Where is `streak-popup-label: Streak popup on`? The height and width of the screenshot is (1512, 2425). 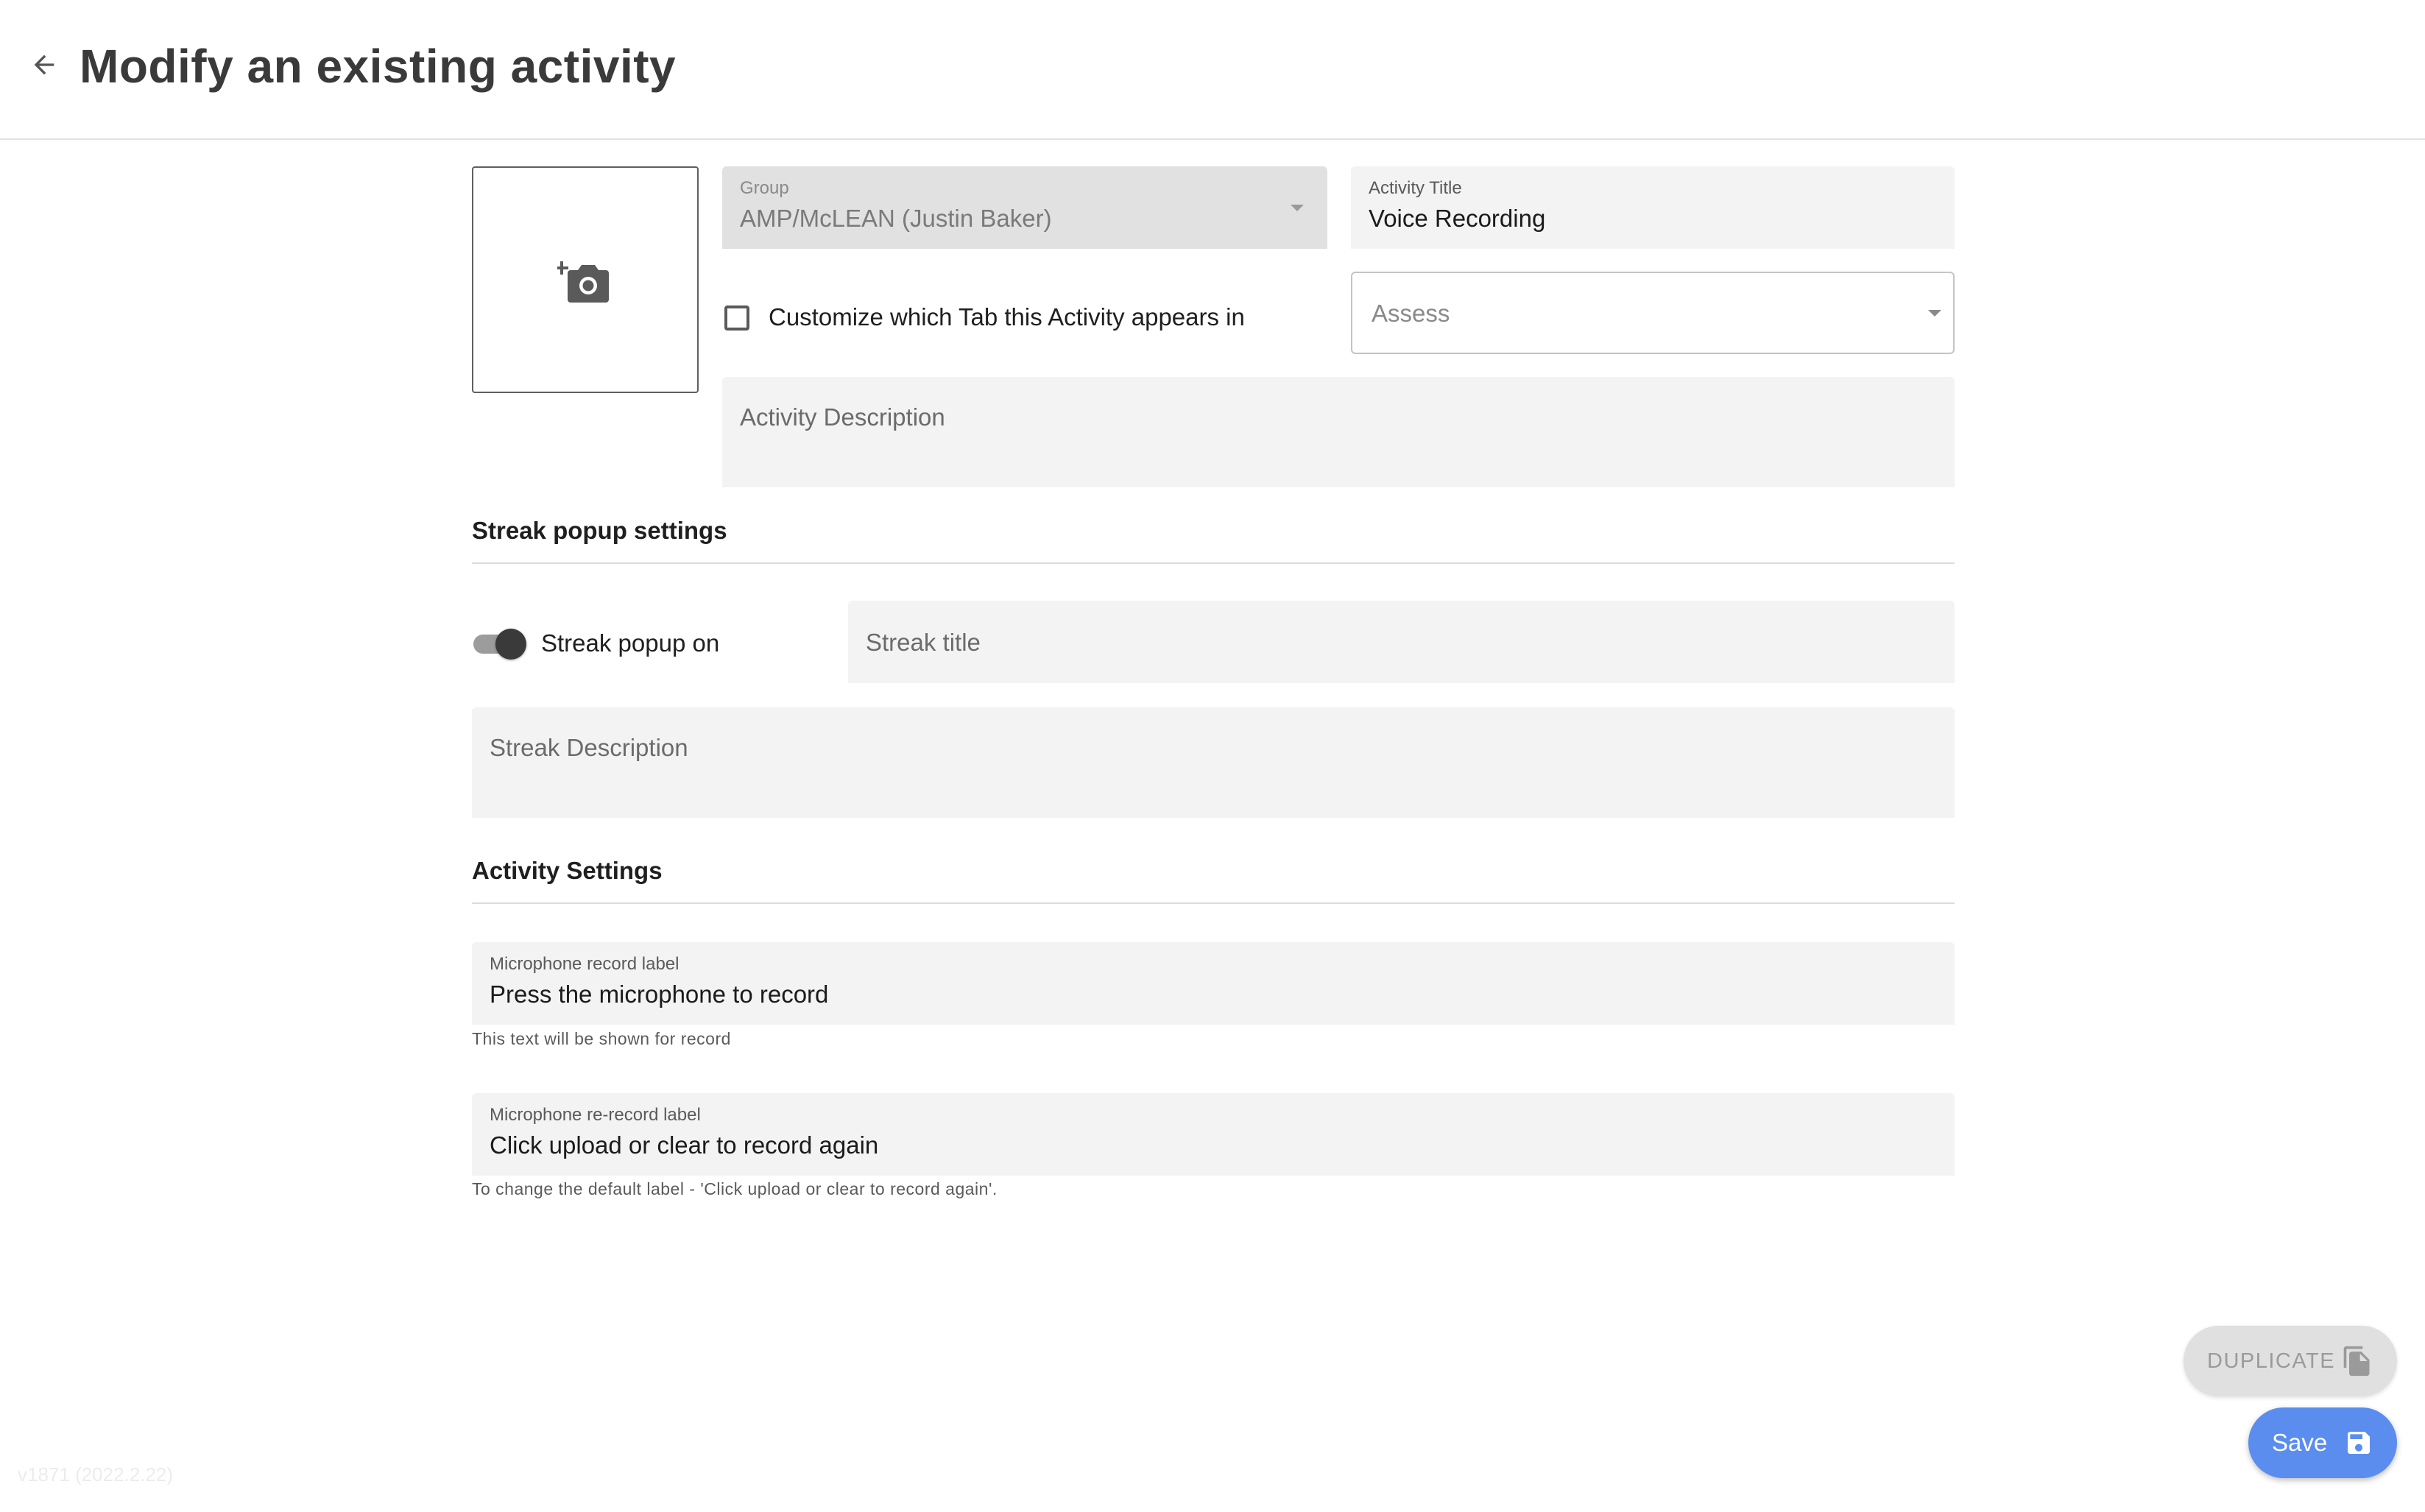
streak-popup-label: Streak popup on is located at coordinates (630, 643).